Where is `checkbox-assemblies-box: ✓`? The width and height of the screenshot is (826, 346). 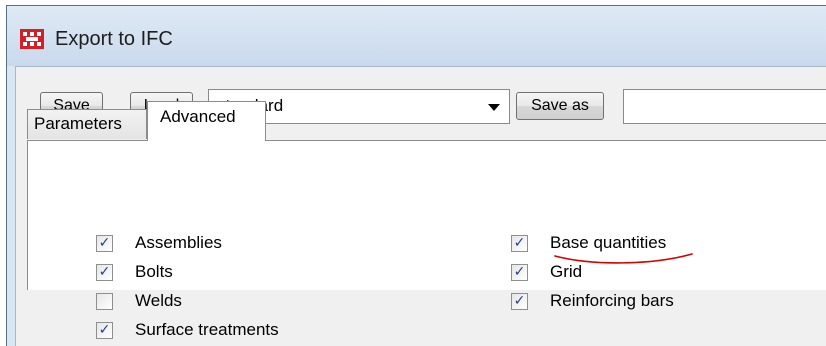
checkbox-assemblies-box: ✓ is located at coordinates (104, 243).